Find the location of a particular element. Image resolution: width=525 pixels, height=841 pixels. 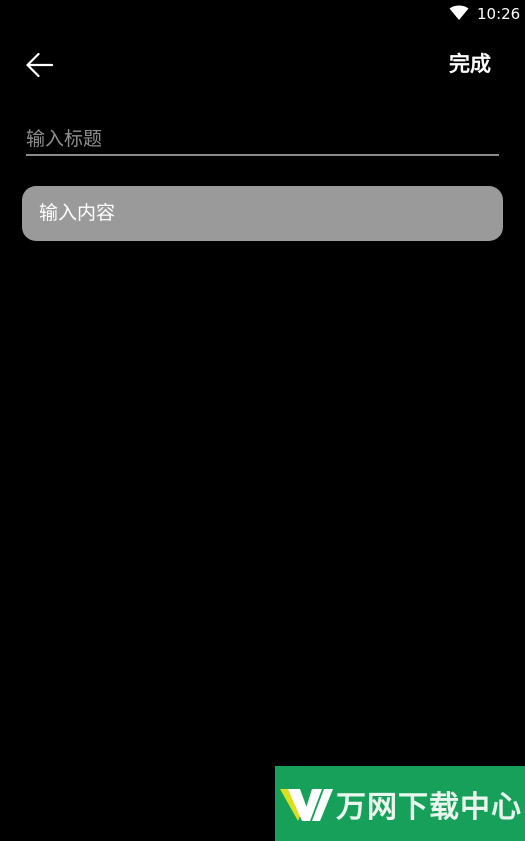

done-button: 完成 is located at coordinates (470, 64).